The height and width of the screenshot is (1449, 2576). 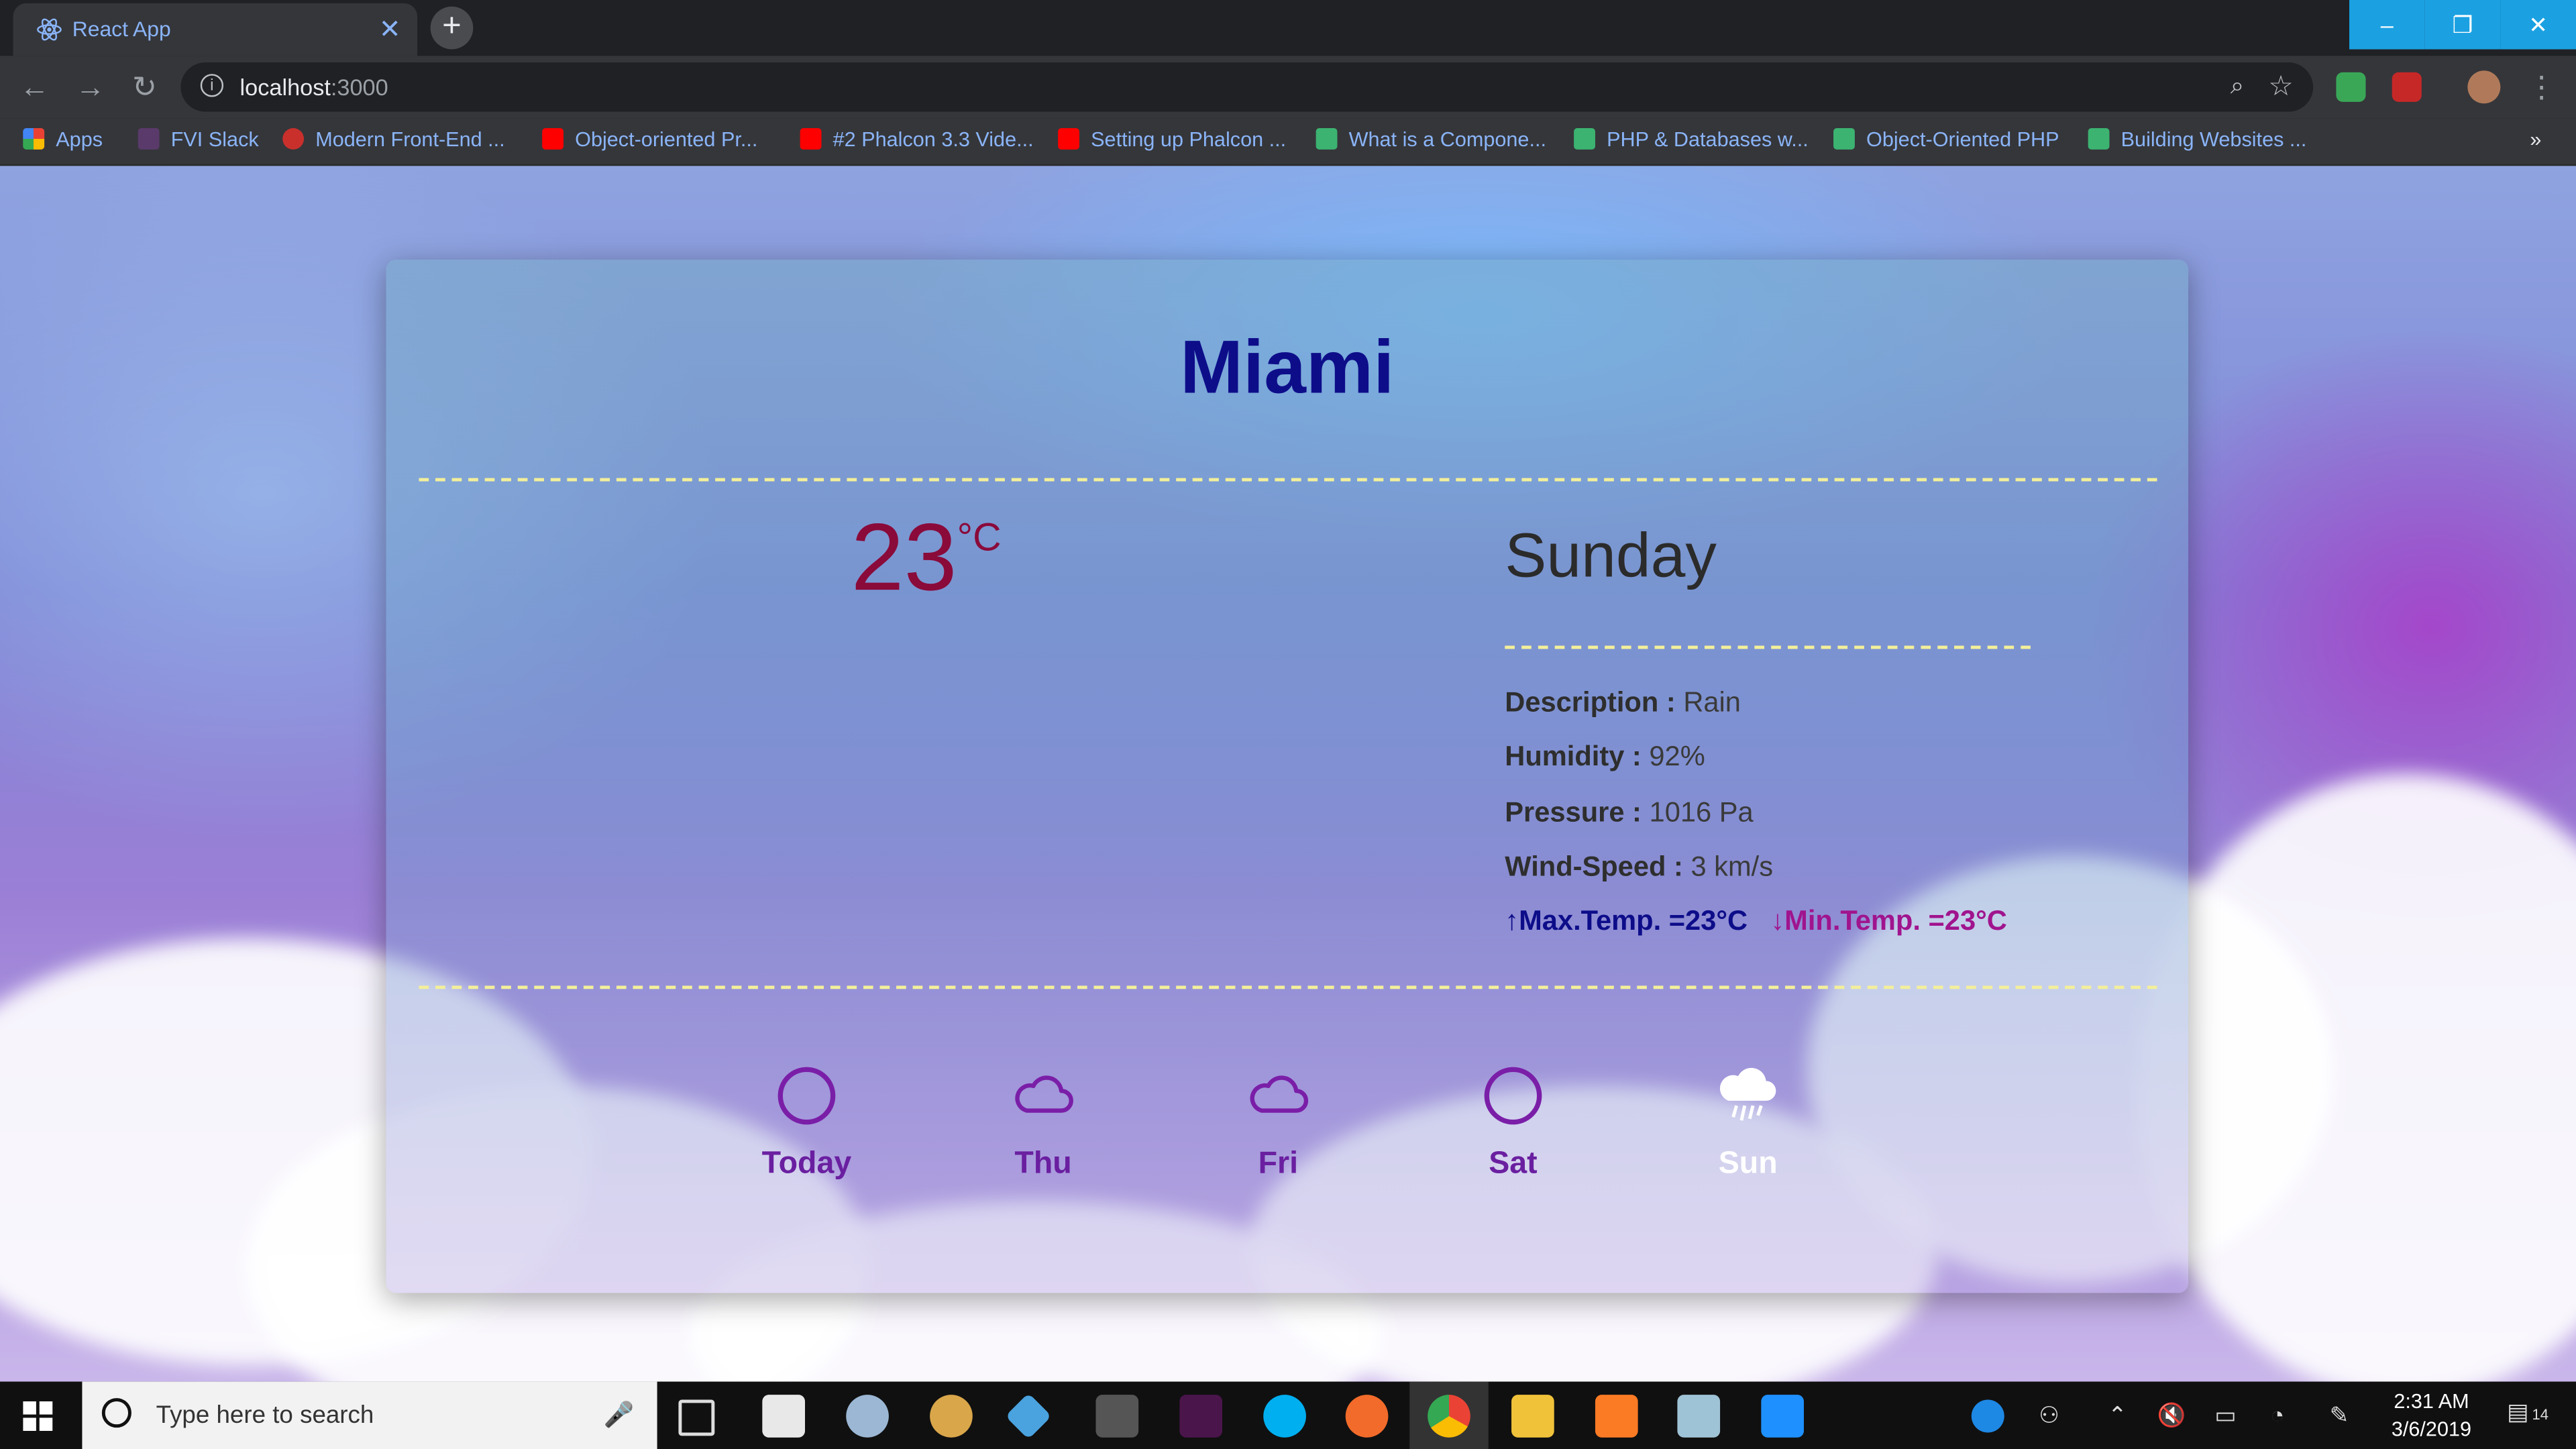 What do you see at coordinates (1782, 1416) in the screenshot?
I see `vscode-icon` at bounding box center [1782, 1416].